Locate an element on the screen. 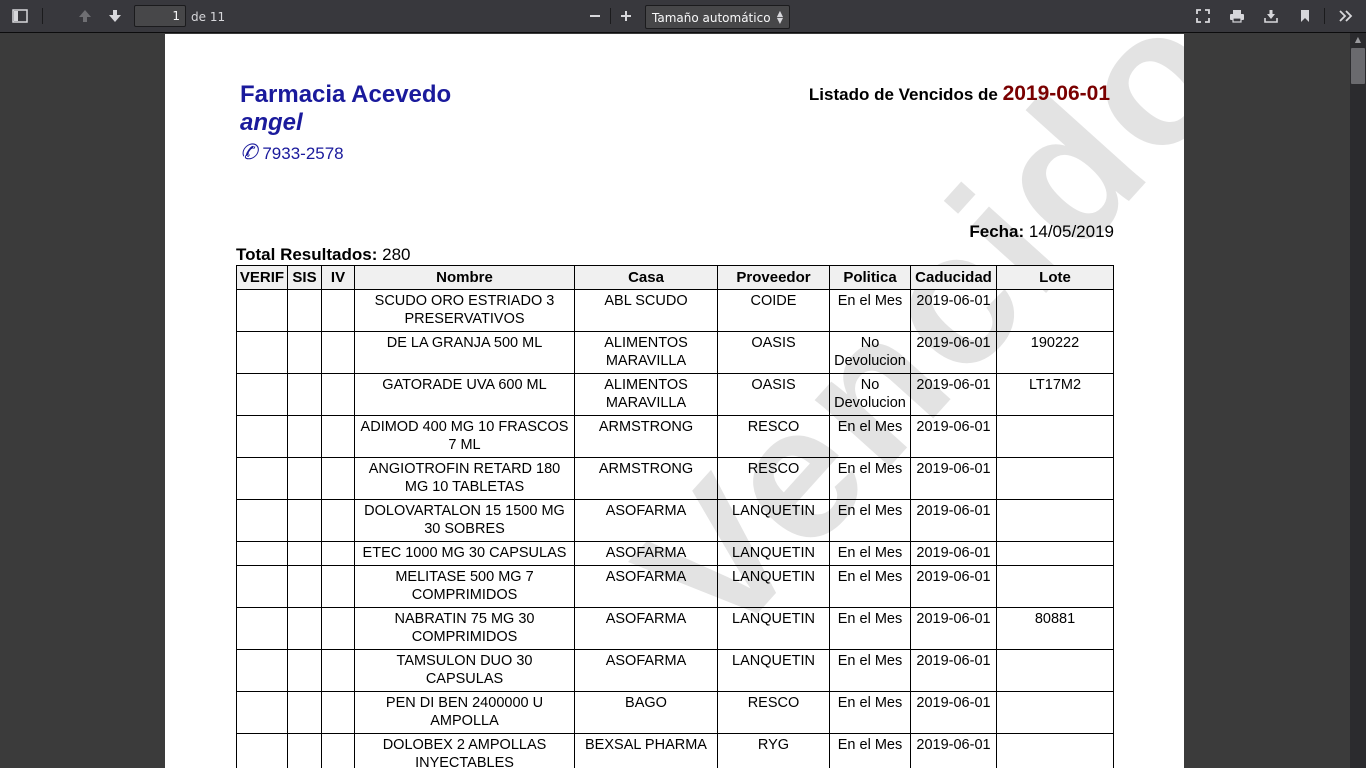 This screenshot has height=768, width=1366. zoom-out-icon is located at coordinates (595, 16).